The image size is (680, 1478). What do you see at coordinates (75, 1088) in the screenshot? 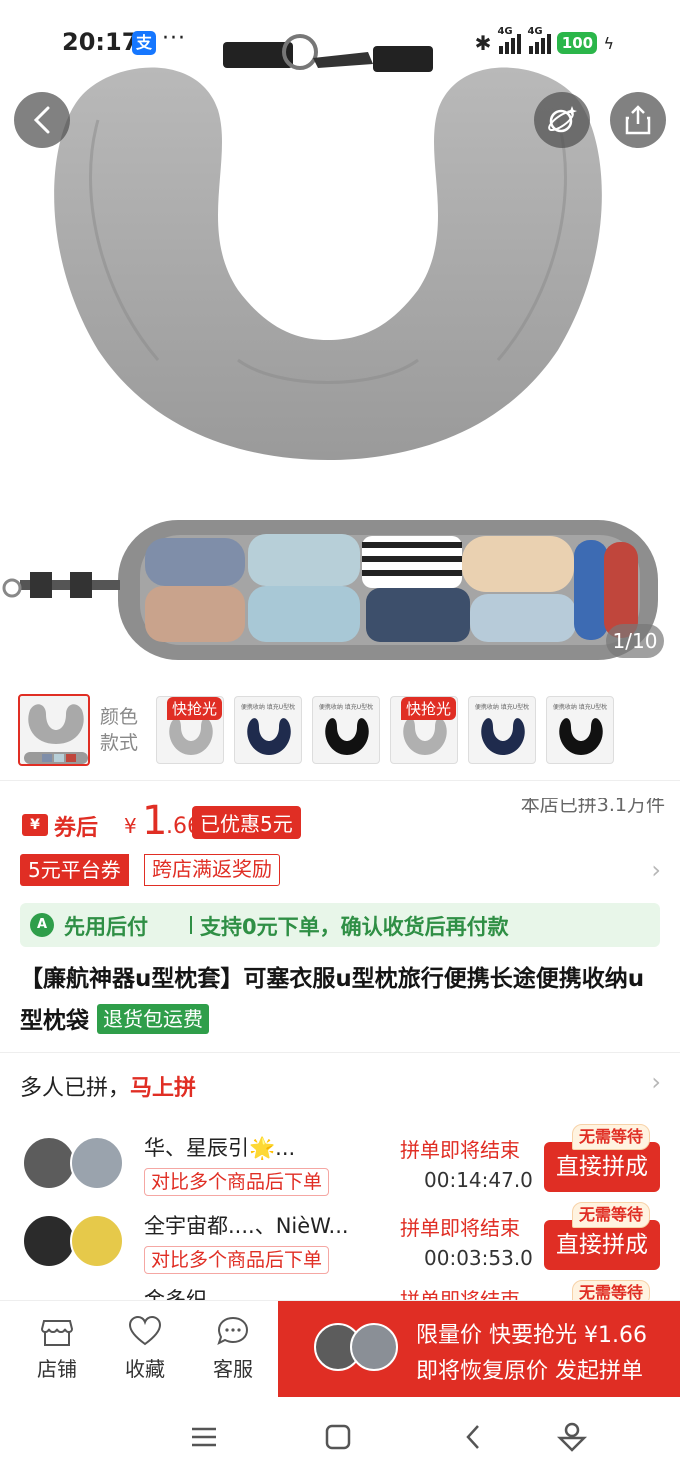
I see `group-buy-label: 多人已拼，` at bounding box center [75, 1088].